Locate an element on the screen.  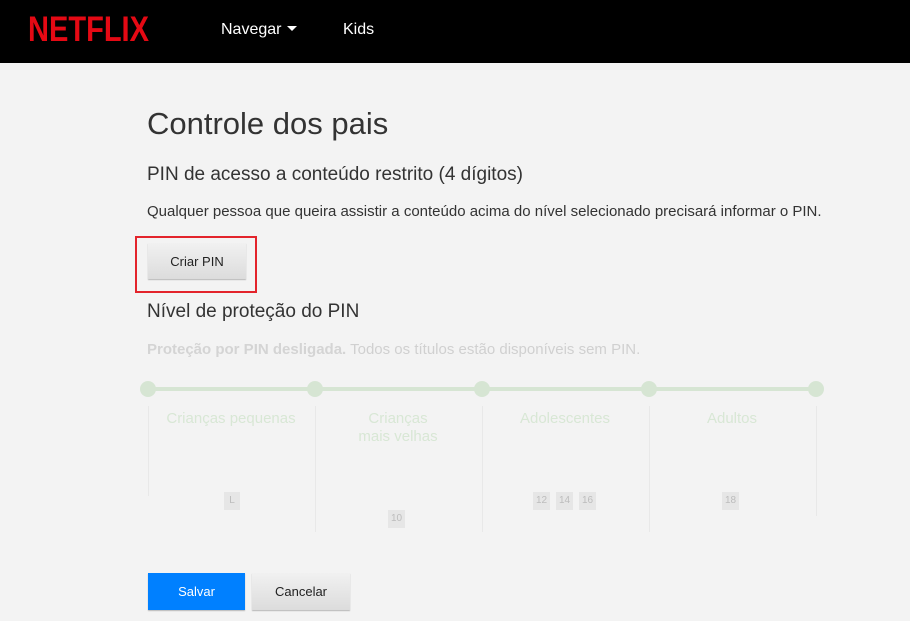
level-label-young-kids: Crianças pequenas is located at coordinates (231, 418).